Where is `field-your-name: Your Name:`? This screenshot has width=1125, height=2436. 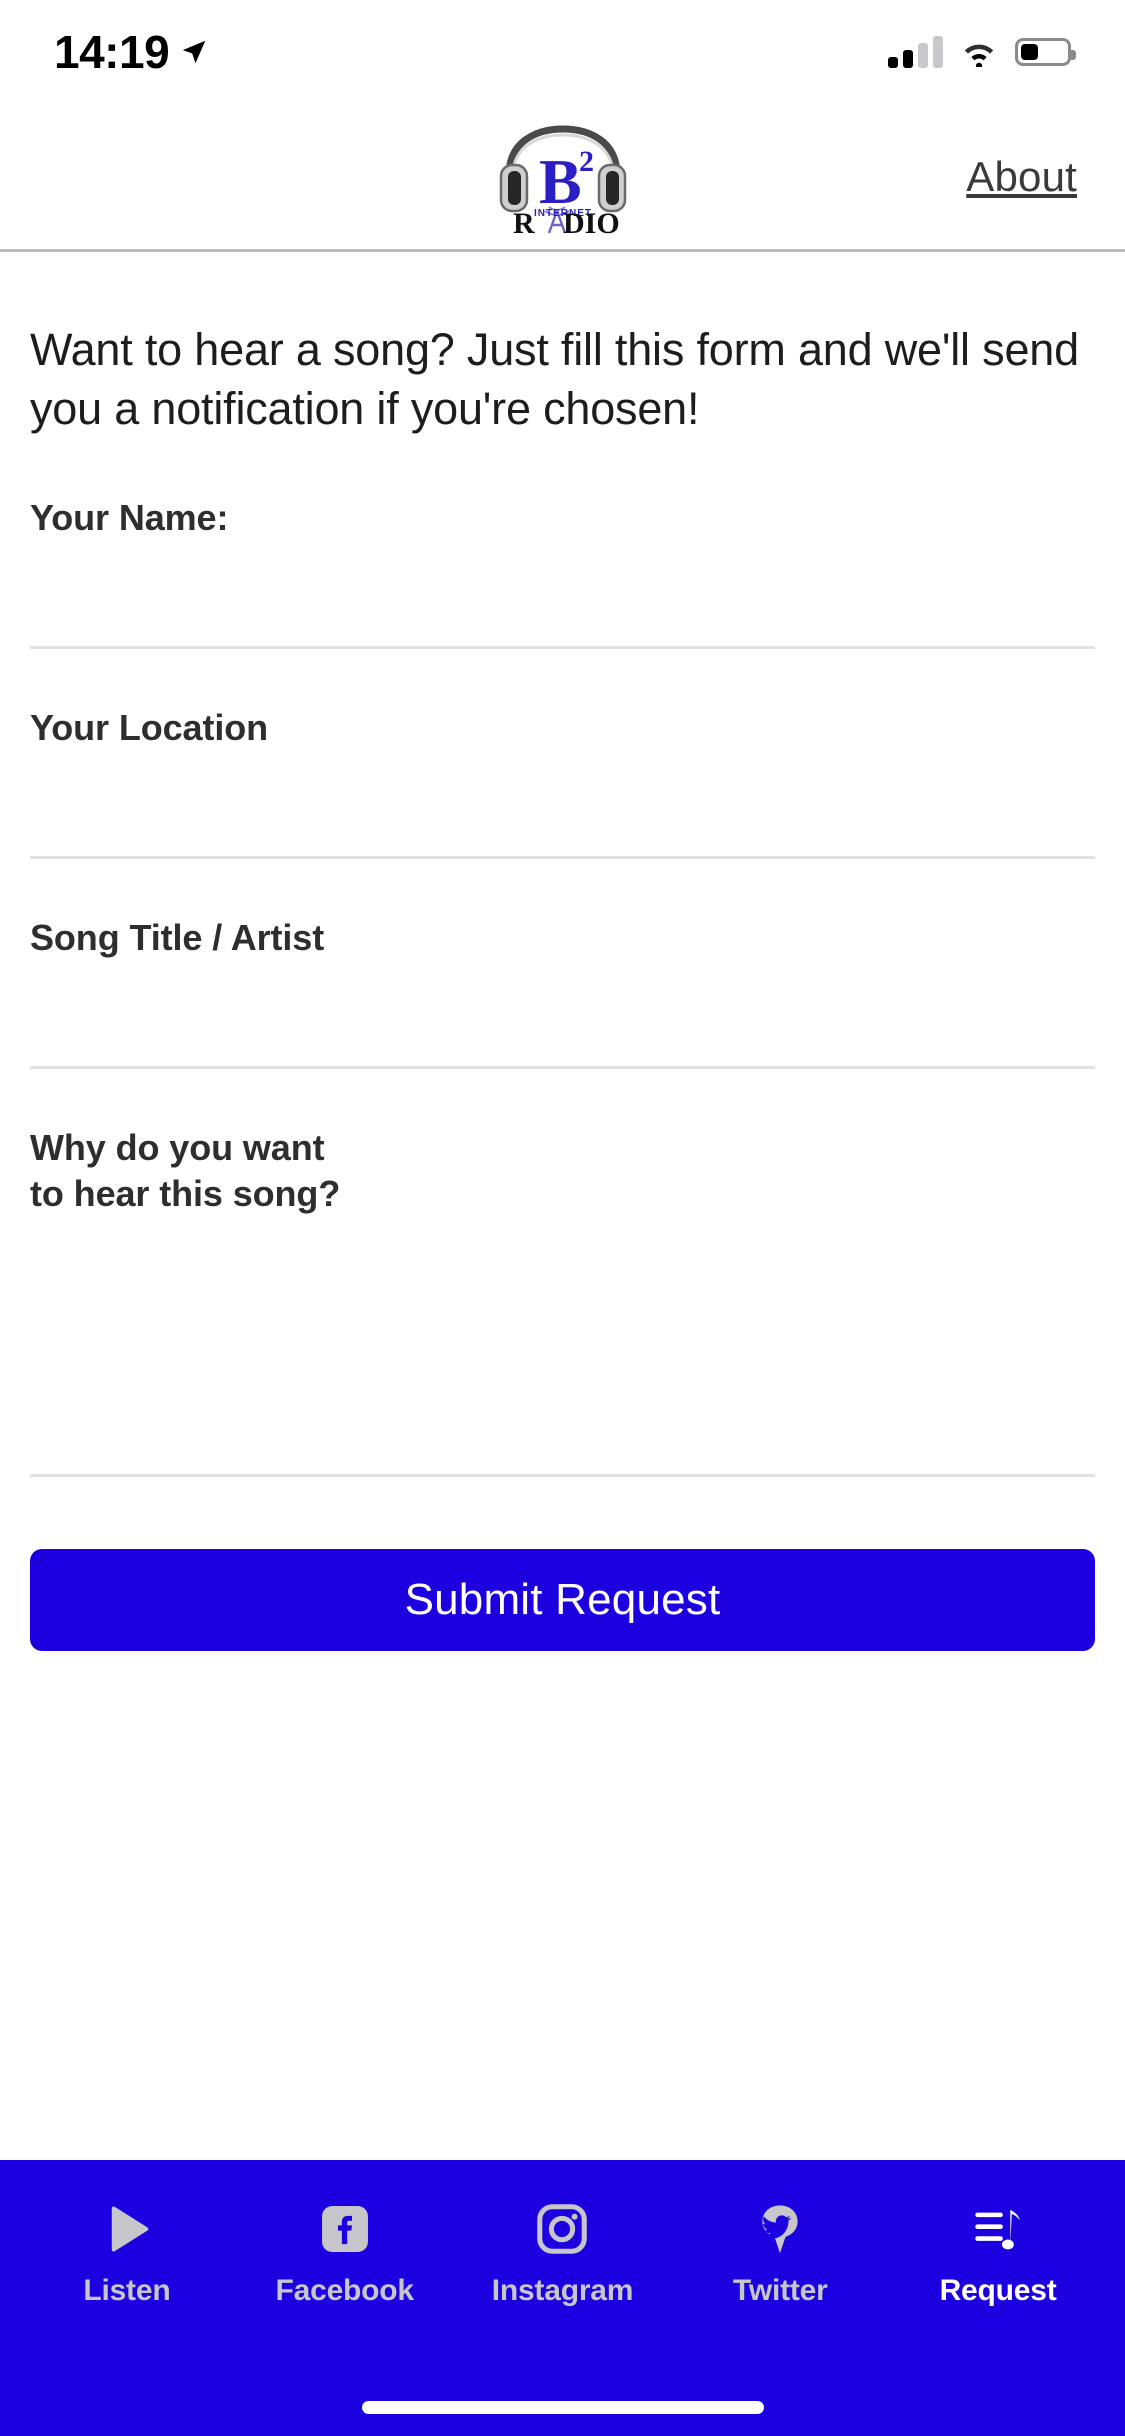 field-your-name: Your Name: is located at coordinates (562, 544).